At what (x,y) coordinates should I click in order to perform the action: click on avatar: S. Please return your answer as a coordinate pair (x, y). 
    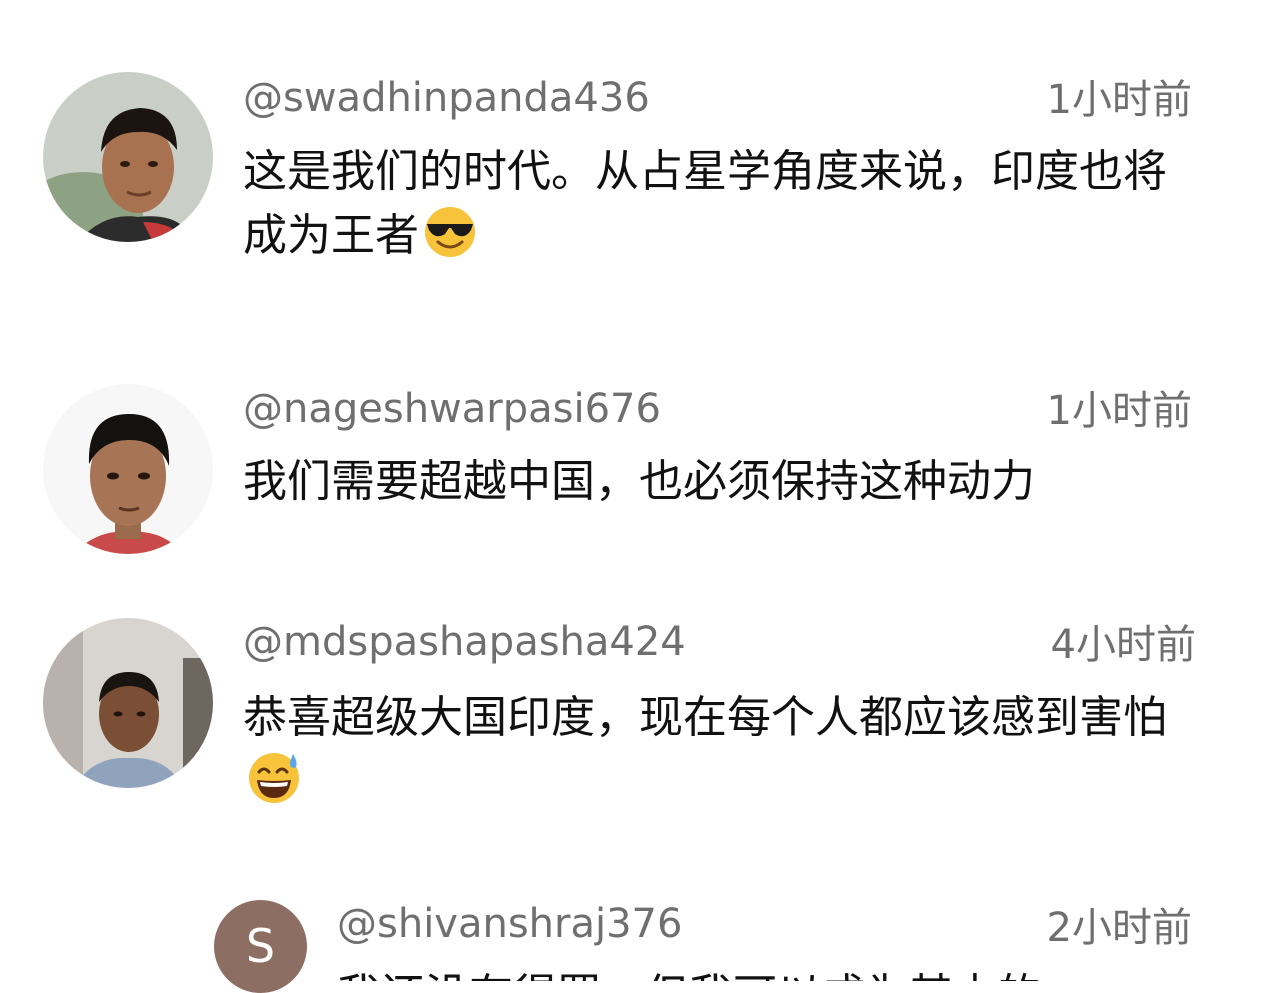
    Looking at the image, I should click on (260, 946).